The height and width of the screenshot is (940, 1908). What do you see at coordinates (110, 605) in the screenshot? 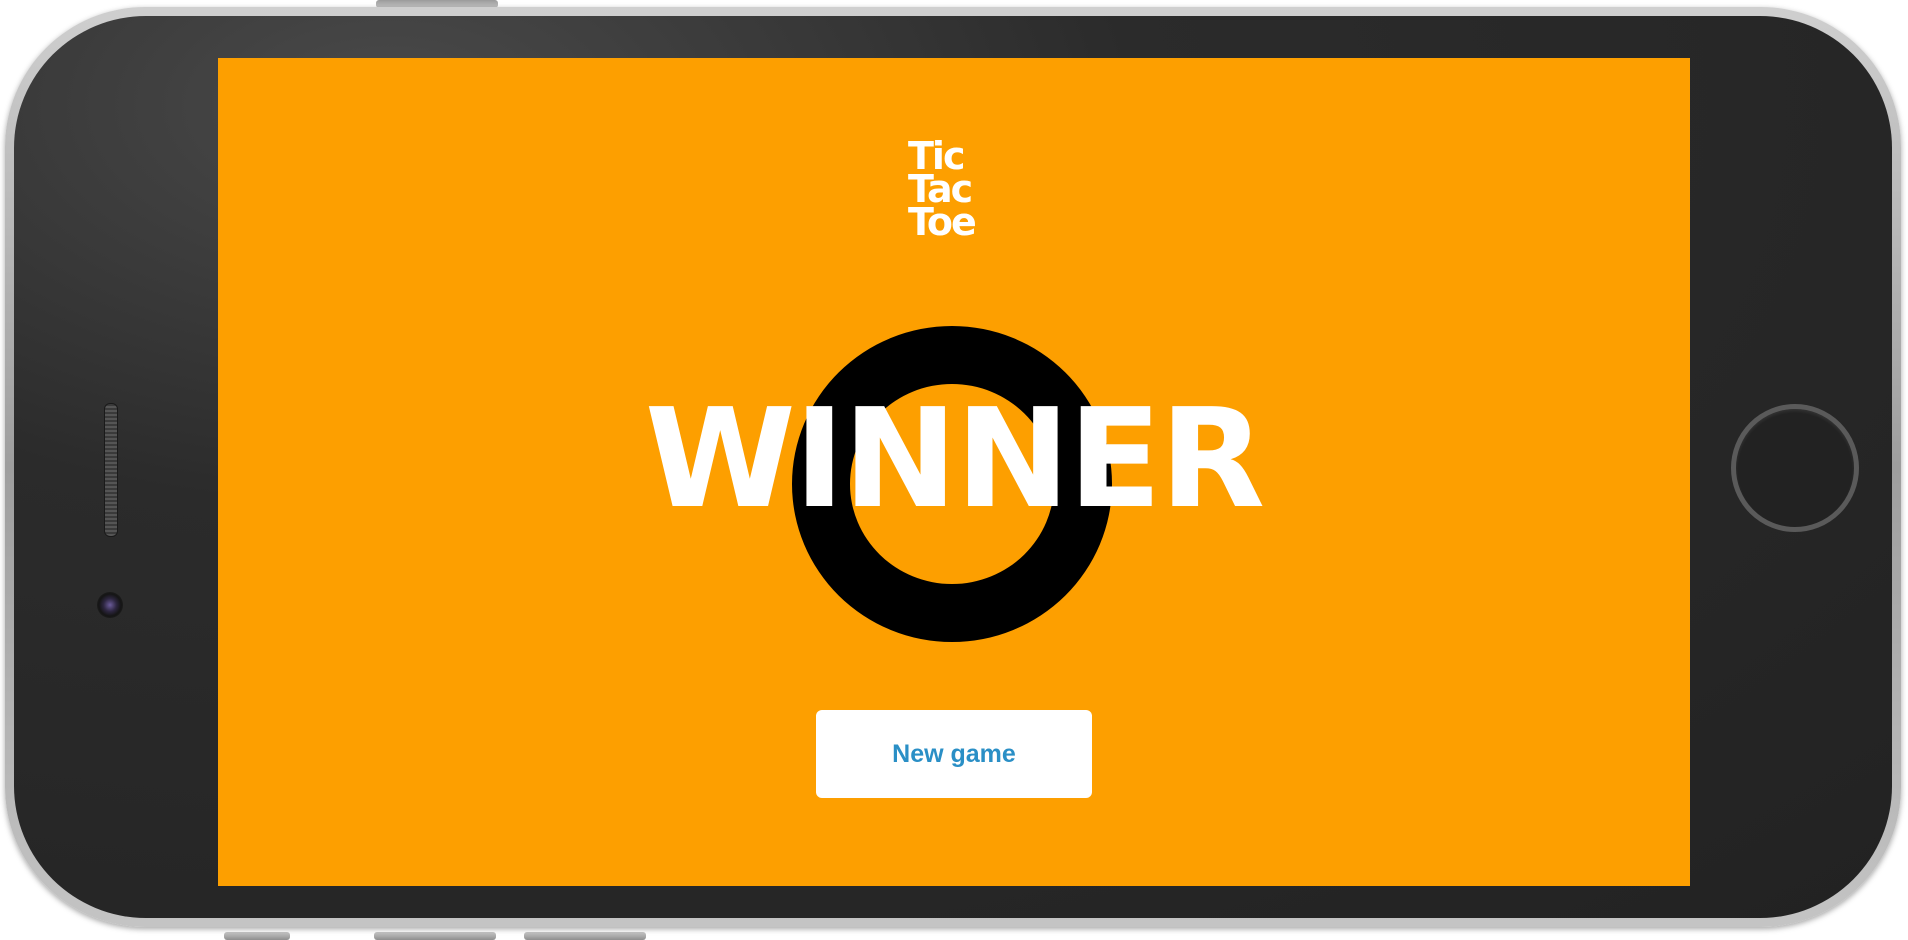
I see `front-camera-icon` at bounding box center [110, 605].